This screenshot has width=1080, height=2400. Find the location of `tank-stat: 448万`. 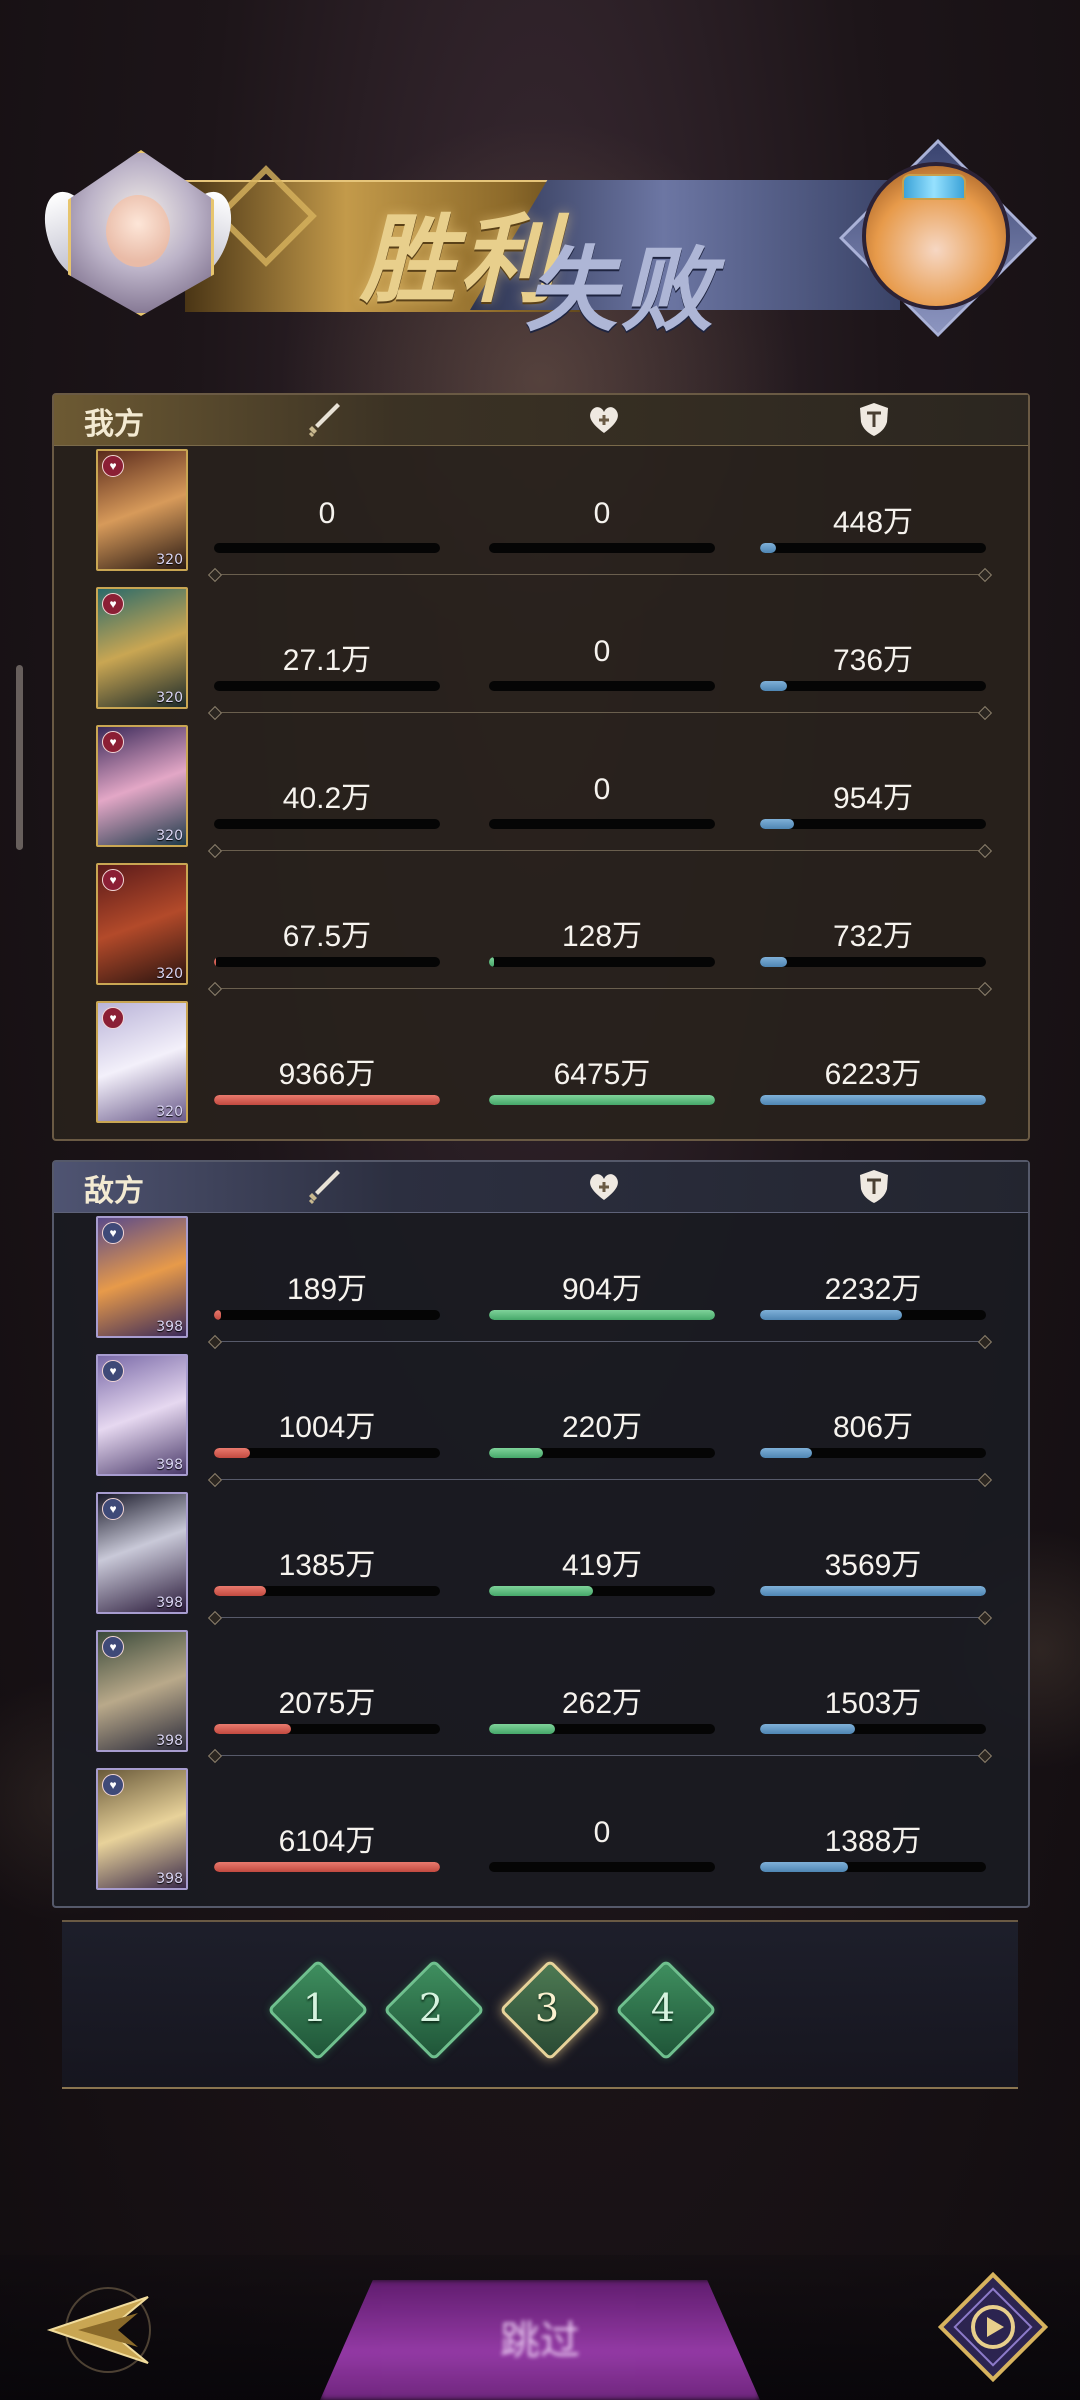

tank-stat: 448万 is located at coordinates (873, 527).